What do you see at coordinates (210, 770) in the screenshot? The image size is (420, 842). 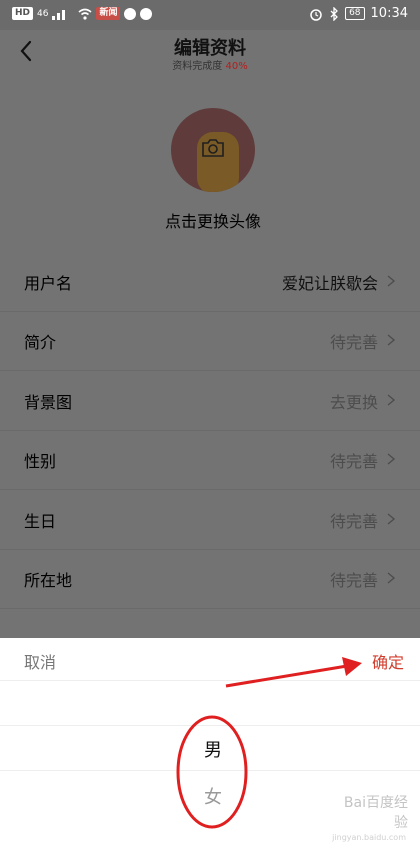 I see `picker-divider-bottom` at bounding box center [210, 770].